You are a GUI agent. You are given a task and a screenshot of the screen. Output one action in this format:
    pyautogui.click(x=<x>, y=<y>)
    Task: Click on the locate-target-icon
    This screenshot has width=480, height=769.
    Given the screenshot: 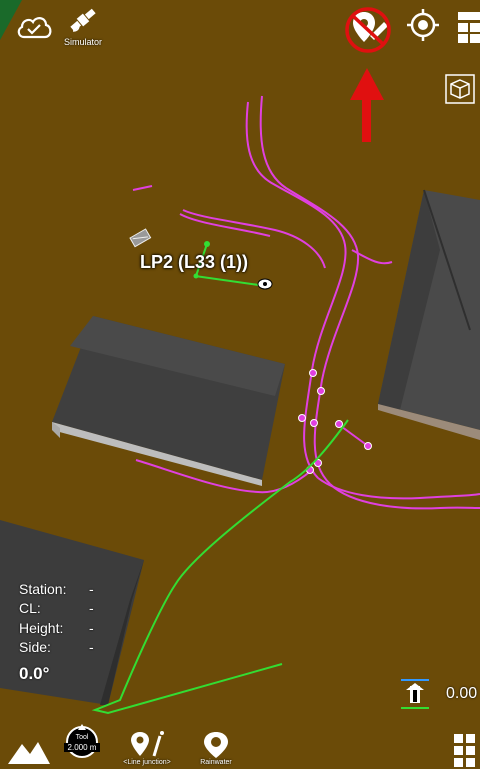 What is the action you would take?
    pyautogui.click(x=423, y=25)
    